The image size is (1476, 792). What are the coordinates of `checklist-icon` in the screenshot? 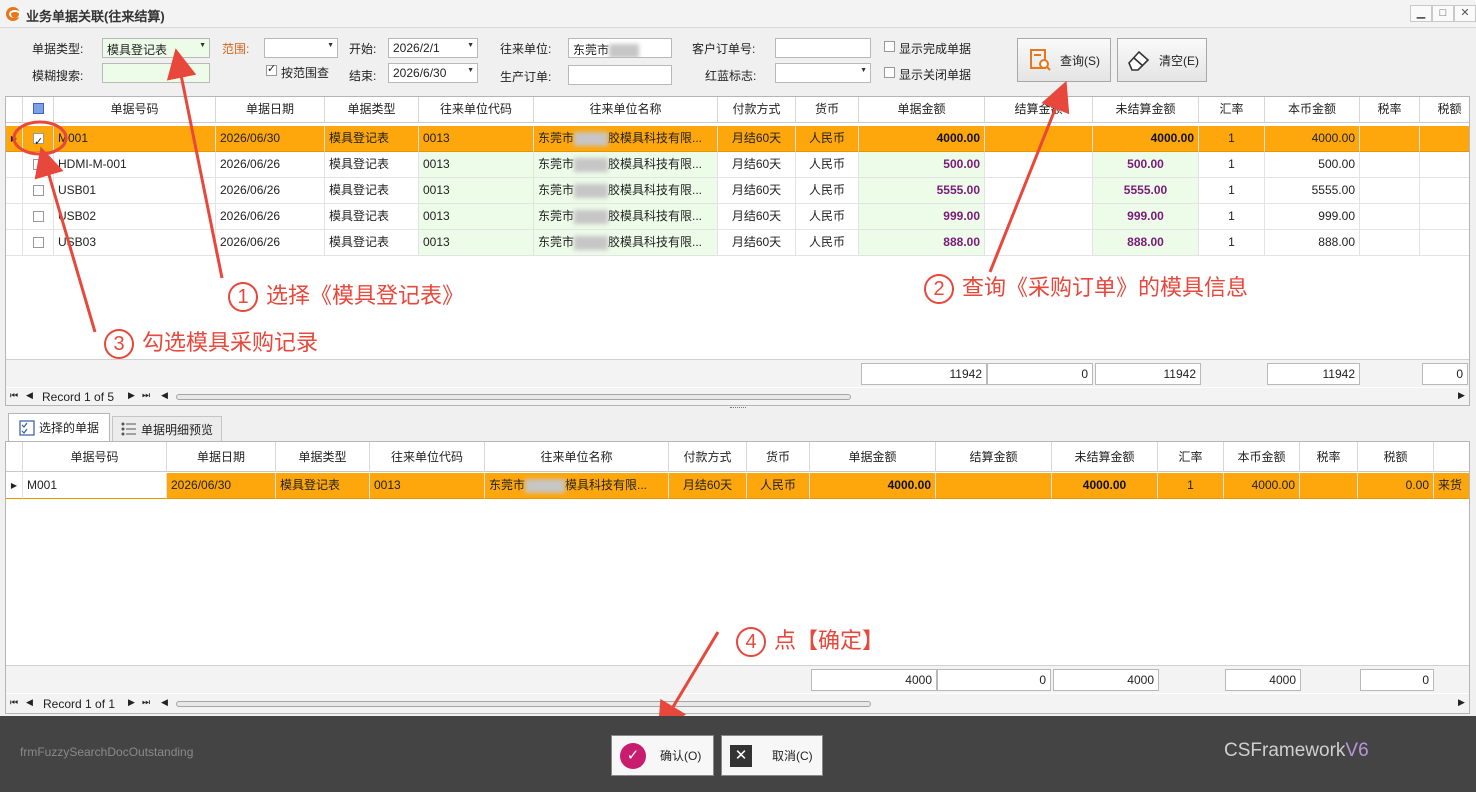 It's located at (27, 427).